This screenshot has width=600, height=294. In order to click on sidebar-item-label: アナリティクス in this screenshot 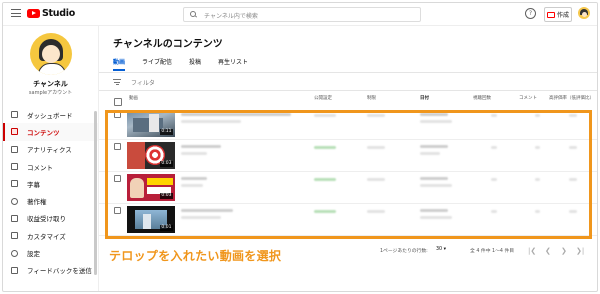, I will do `click(49, 150)`.